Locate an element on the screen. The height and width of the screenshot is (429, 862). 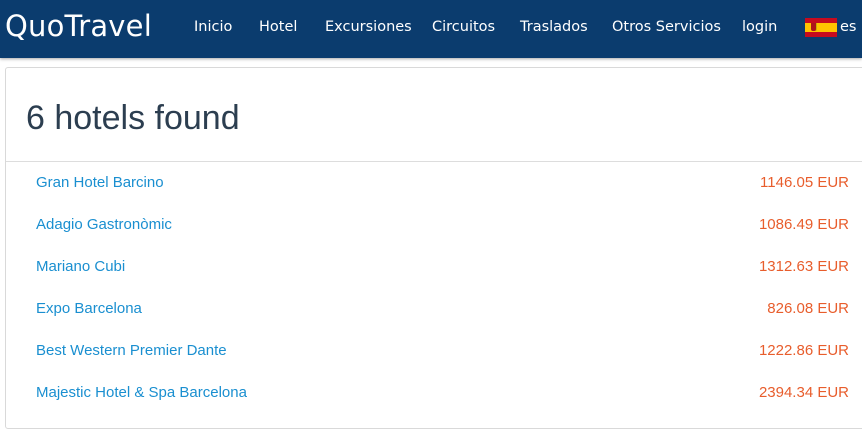
nav-link-login: login is located at coordinates (759, 27).